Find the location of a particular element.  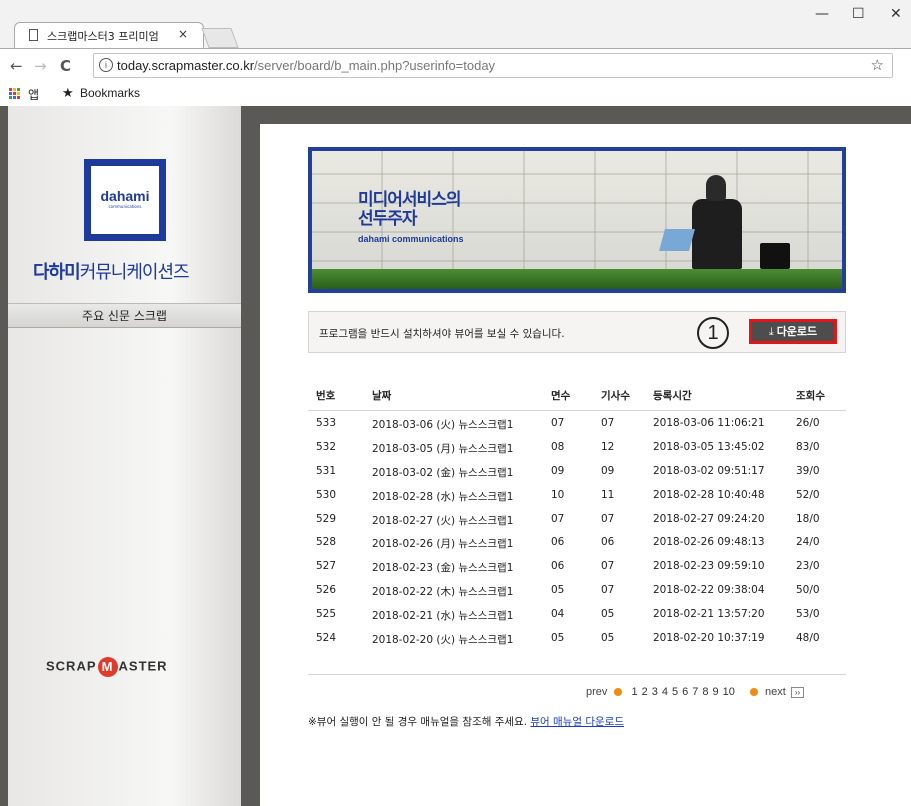

page-number-link: 2 is located at coordinates (645, 692).